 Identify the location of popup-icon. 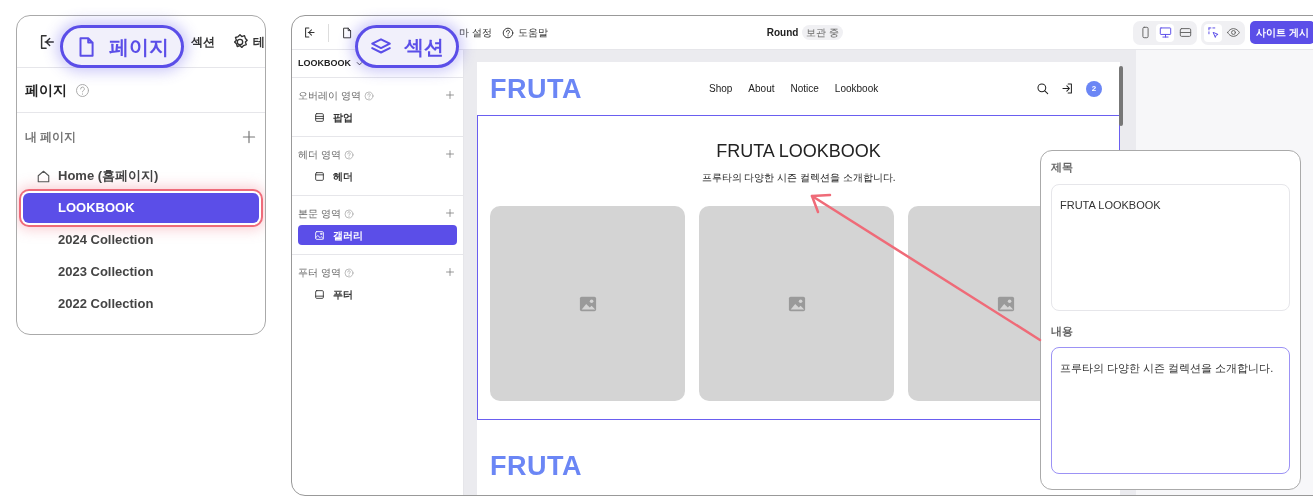
(319, 117).